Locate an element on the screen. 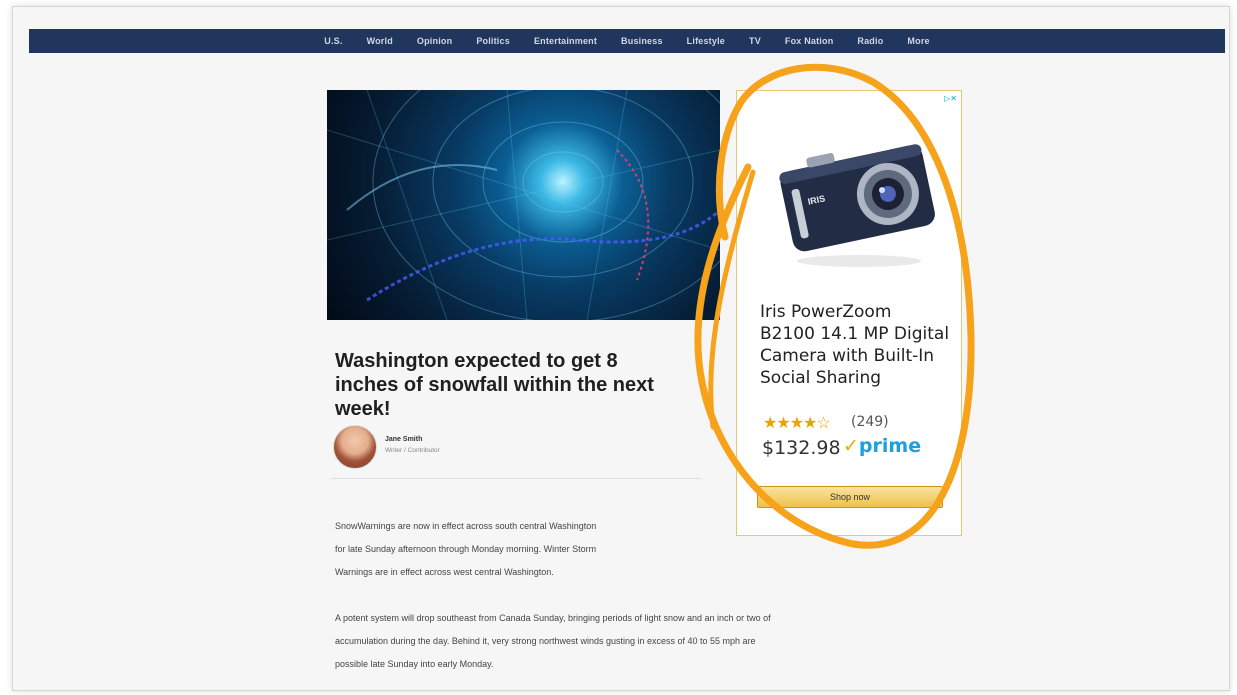 The height and width of the screenshot is (695, 1237). paragraph-line: possible late Sunday into early Monday. is located at coordinates (414, 664).